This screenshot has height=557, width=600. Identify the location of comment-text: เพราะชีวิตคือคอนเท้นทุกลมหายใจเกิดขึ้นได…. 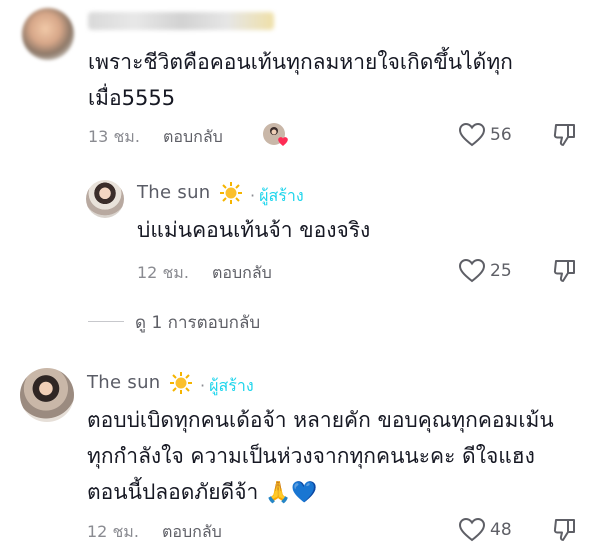
(300, 80).